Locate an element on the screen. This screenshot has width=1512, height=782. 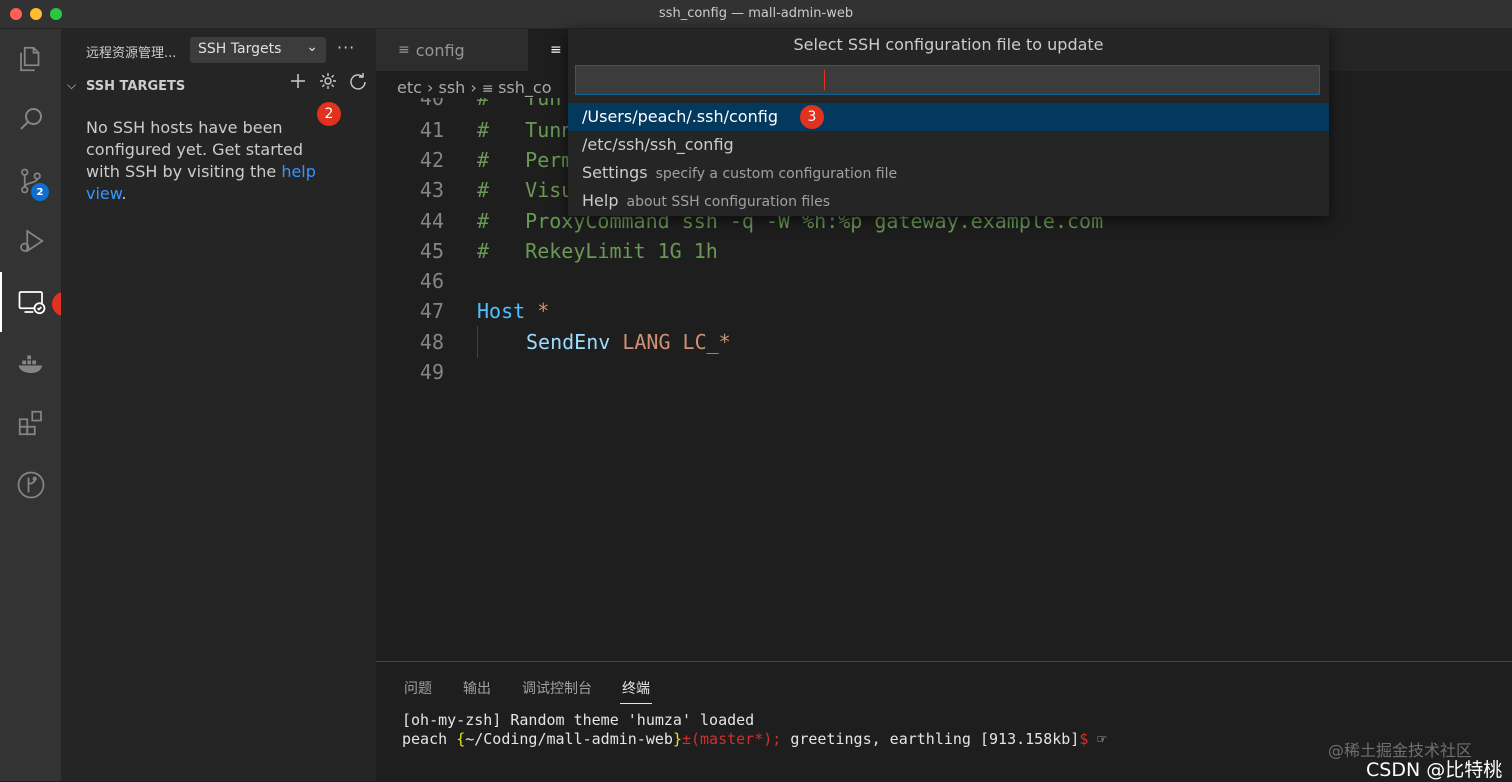
code-line: SendEnv LANG LC_* is located at coordinates (628, 342).